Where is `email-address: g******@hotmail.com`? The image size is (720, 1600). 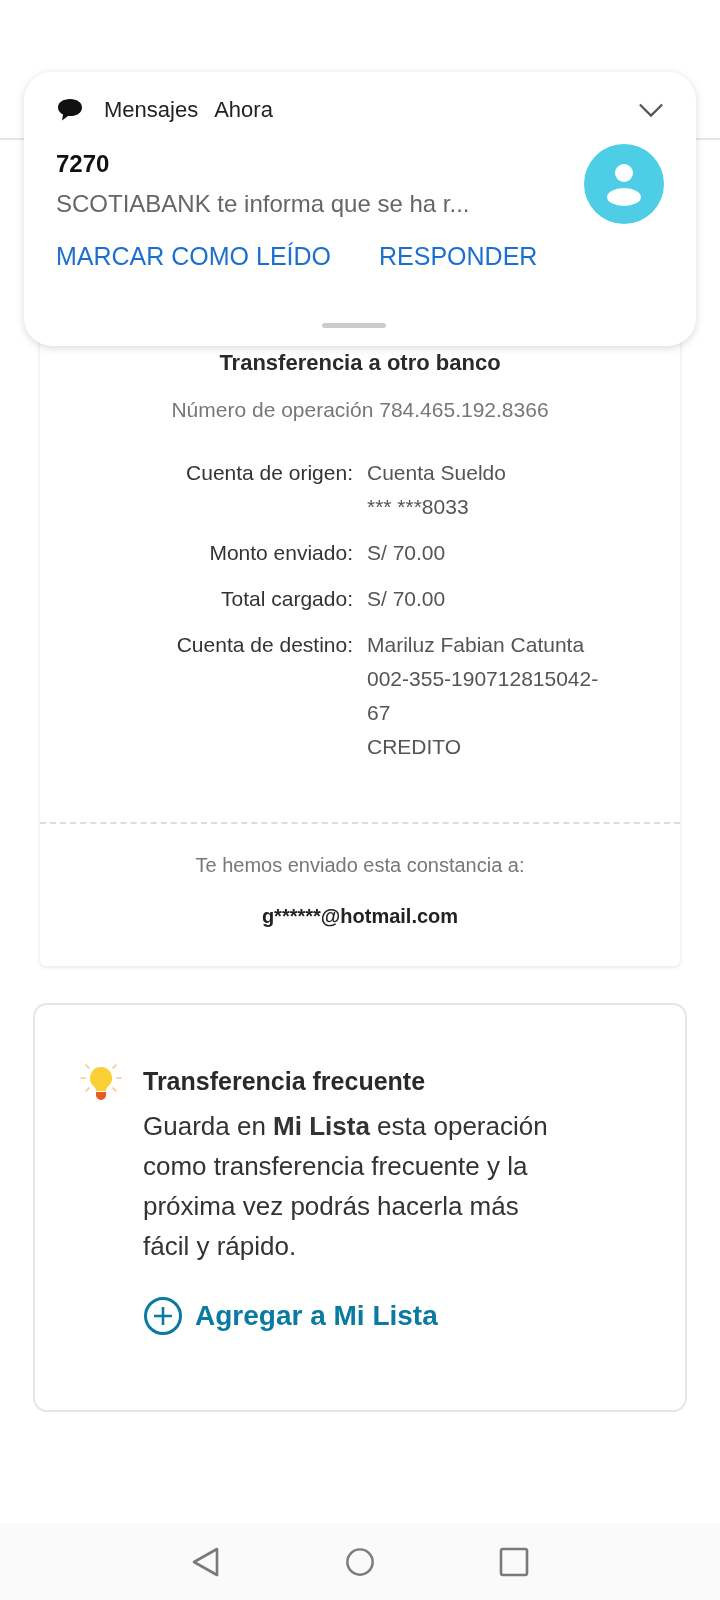 email-address: g******@hotmail.com is located at coordinates (360, 916).